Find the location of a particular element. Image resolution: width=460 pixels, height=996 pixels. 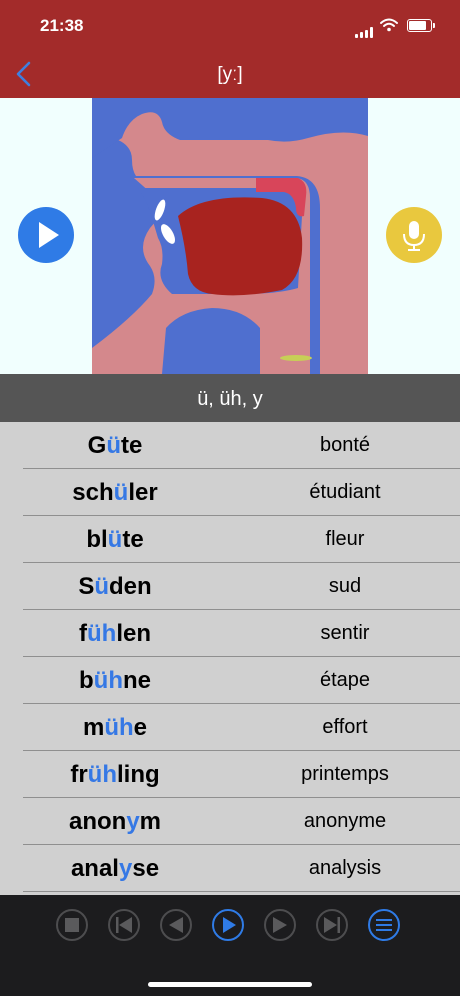

translation: étudiant is located at coordinates (345, 492).